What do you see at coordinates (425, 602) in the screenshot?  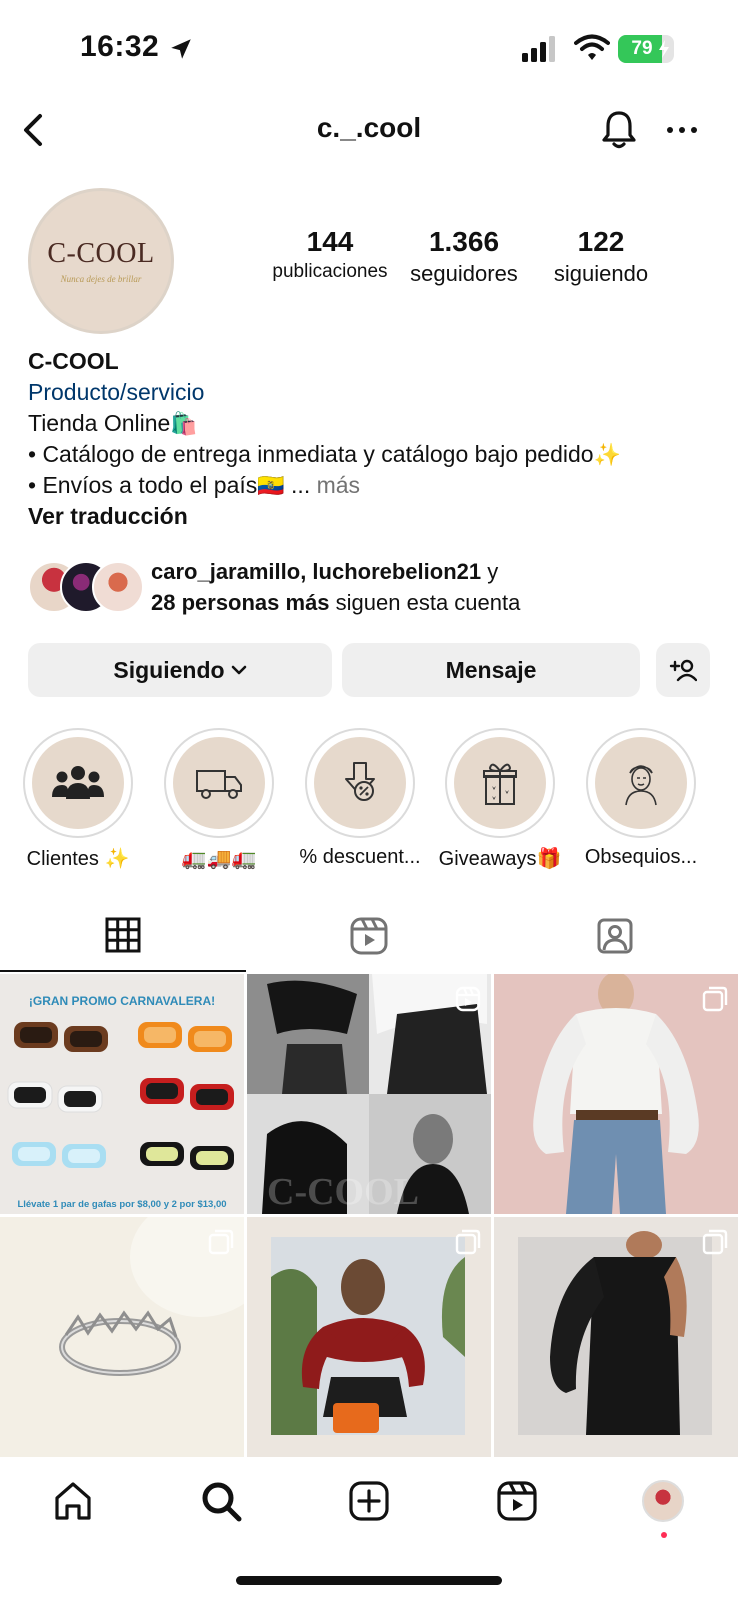 I see `mutual-suffix: siguen esta cuenta` at bounding box center [425, 602].